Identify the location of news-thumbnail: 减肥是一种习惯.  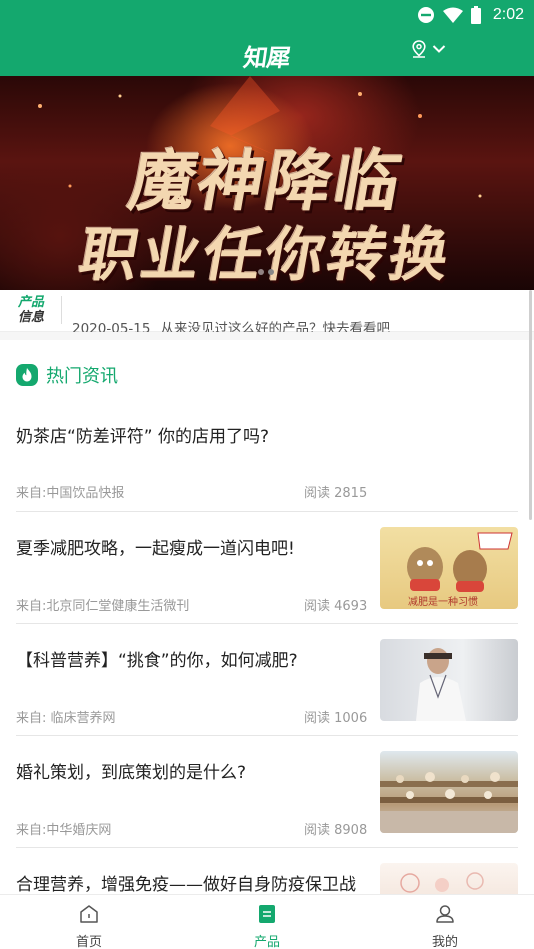
(449, 568).